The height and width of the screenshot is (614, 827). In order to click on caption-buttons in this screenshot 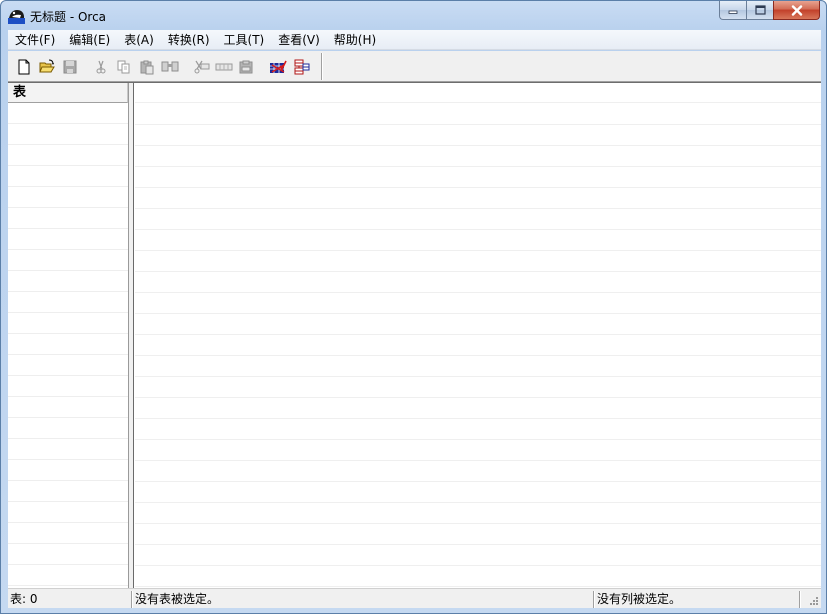, I will do `click(769, 11)`.